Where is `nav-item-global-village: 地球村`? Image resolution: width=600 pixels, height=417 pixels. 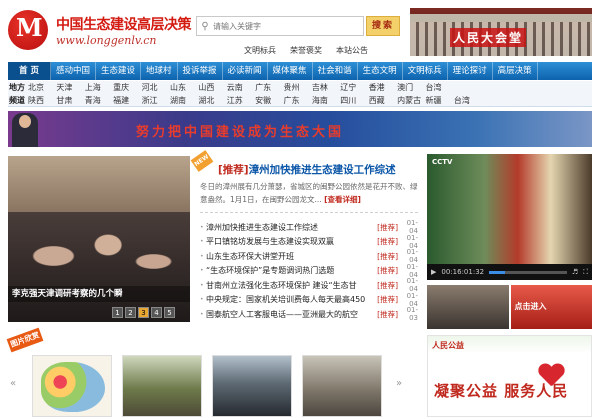
nav-item-global-village: 地球村 is located at coordinates (159, 71).